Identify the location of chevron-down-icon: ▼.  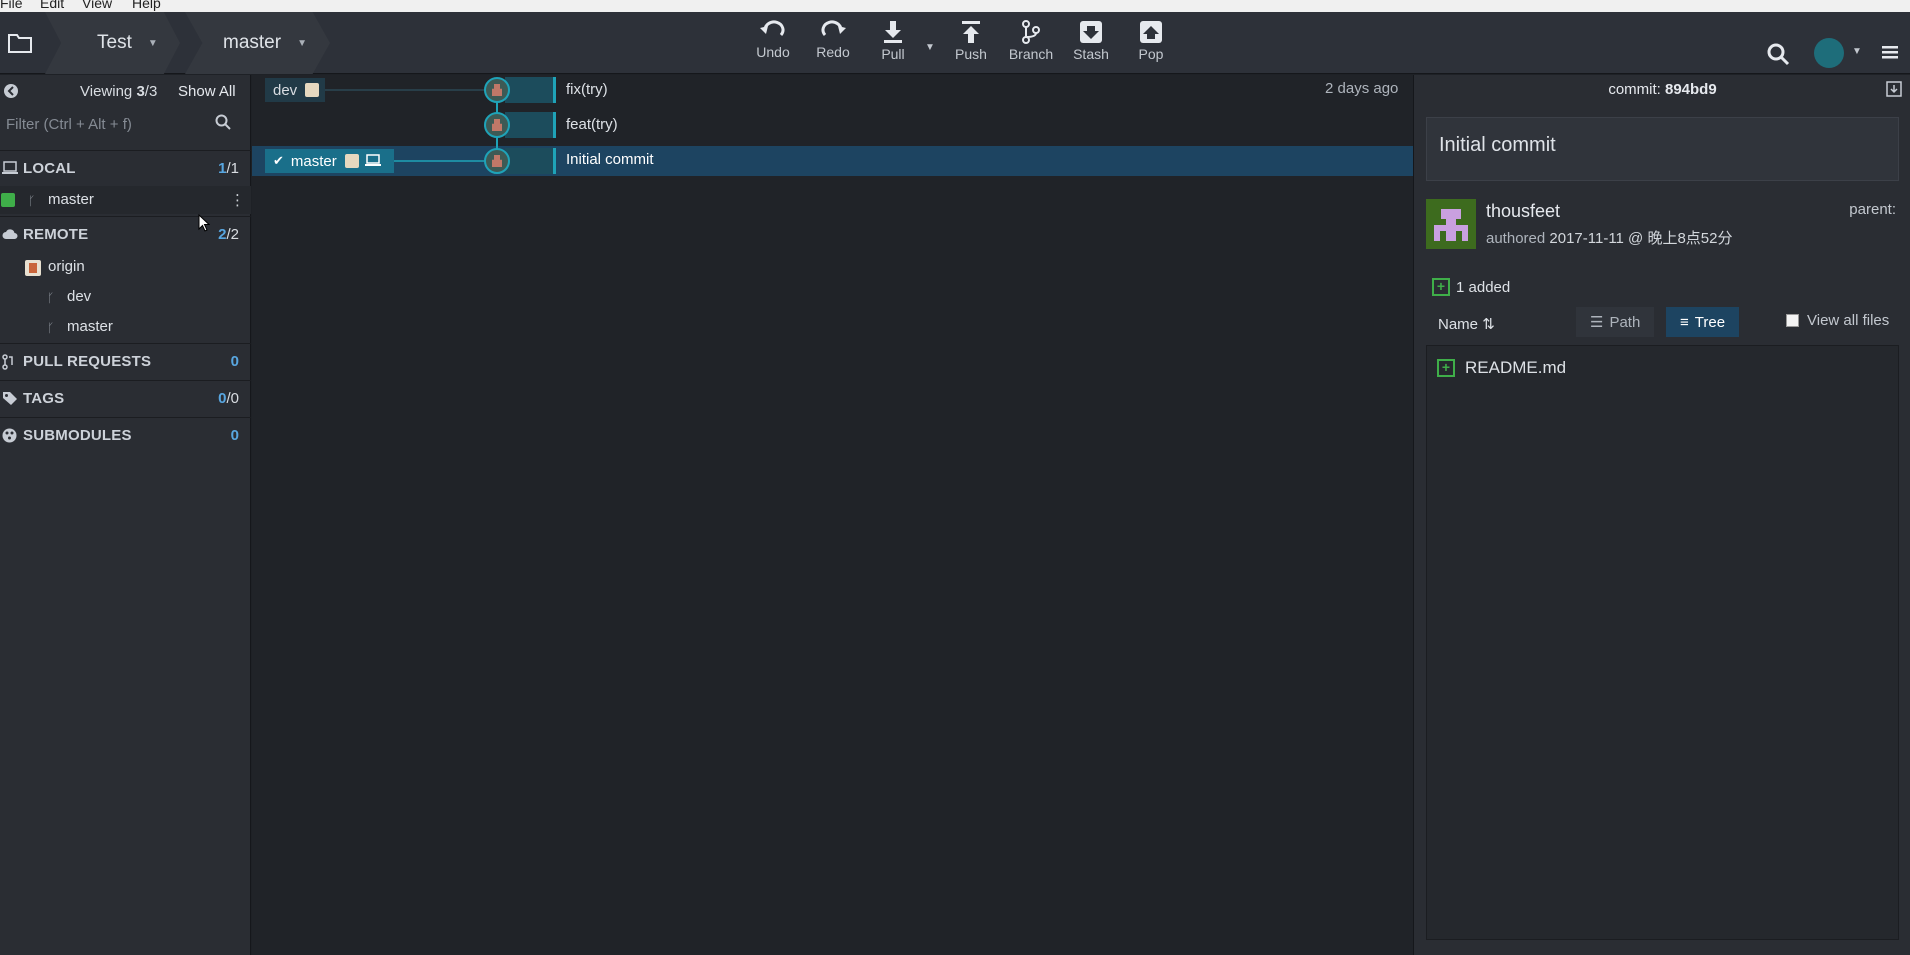
(1857, 51).